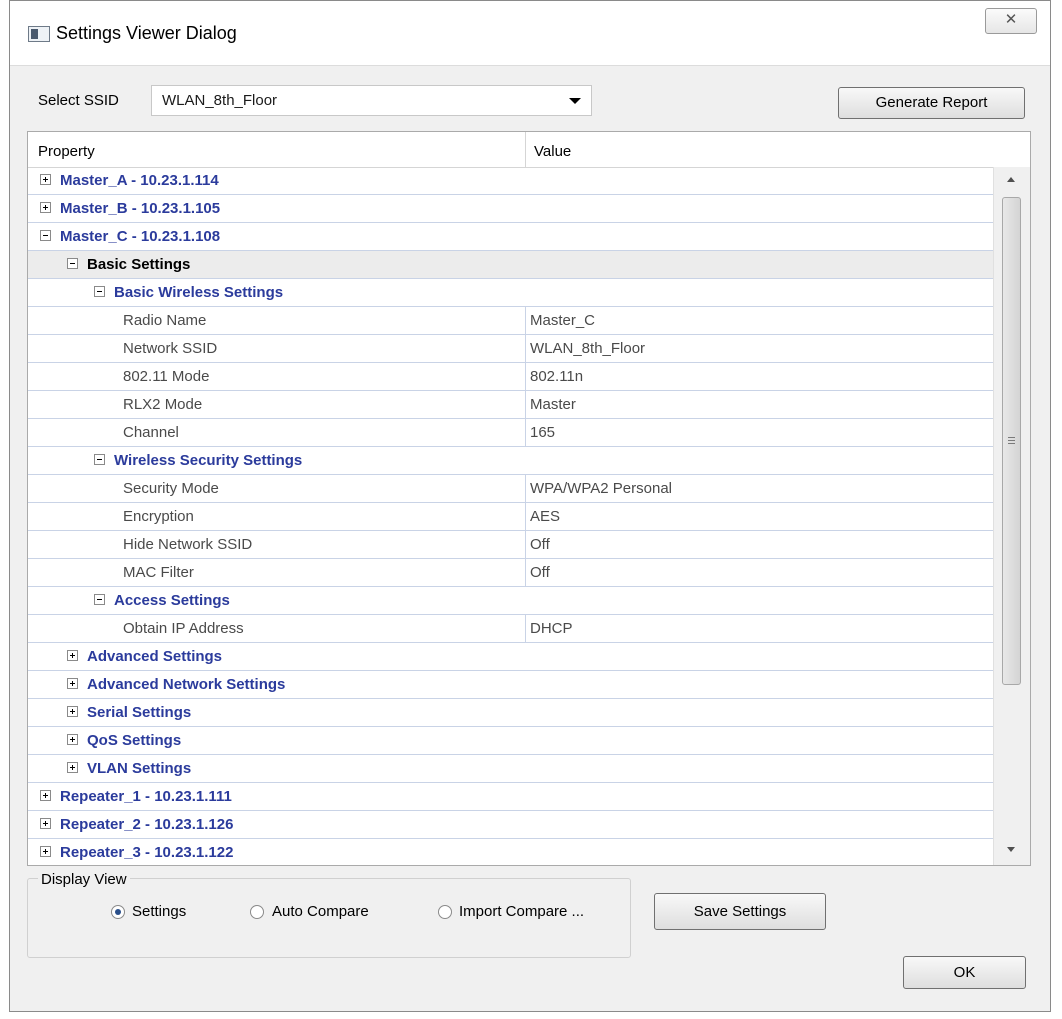 Image resolution: width=1062 pixels, height=1019 pixels. What do you see at coordinates (140, 208) in the screenshot?
I see `node-label: Master_B - 10.23.1.105` at bounding box center [140, 208].